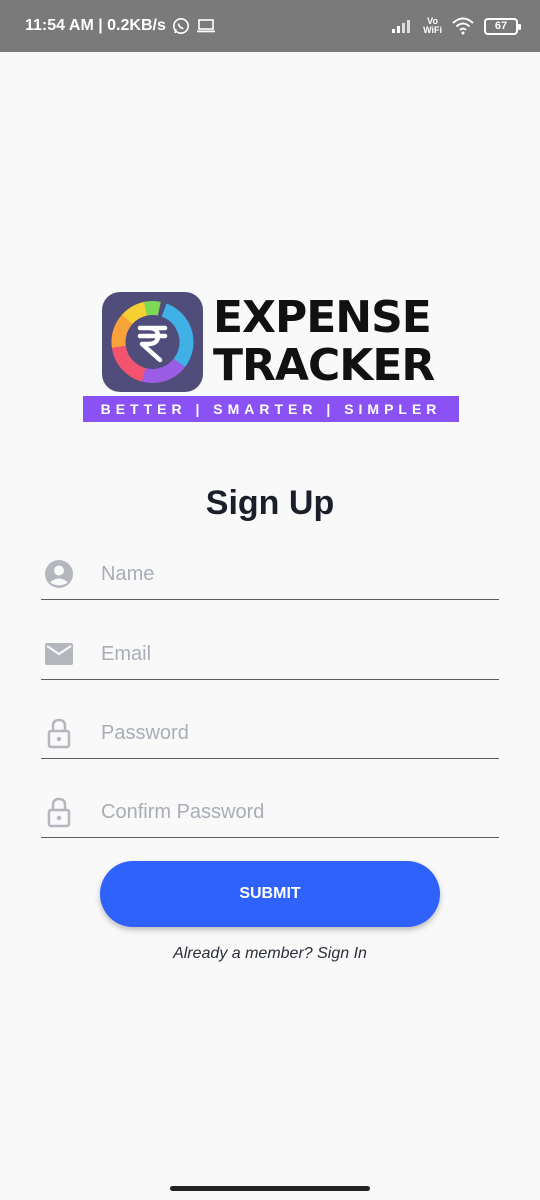 Image resolution: width=540 pixels, height=1200 pixels. I want to click on logo-wordmark: EXPENSE TRACKER, so click(333, 342).